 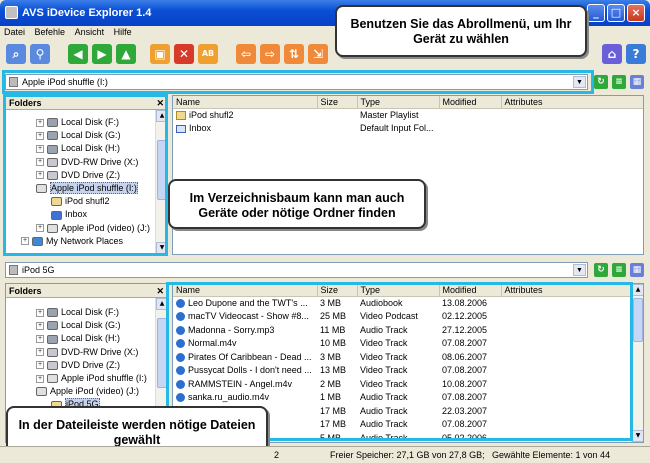 I want to click on minimize-button: _, so click(x=596, y=13).